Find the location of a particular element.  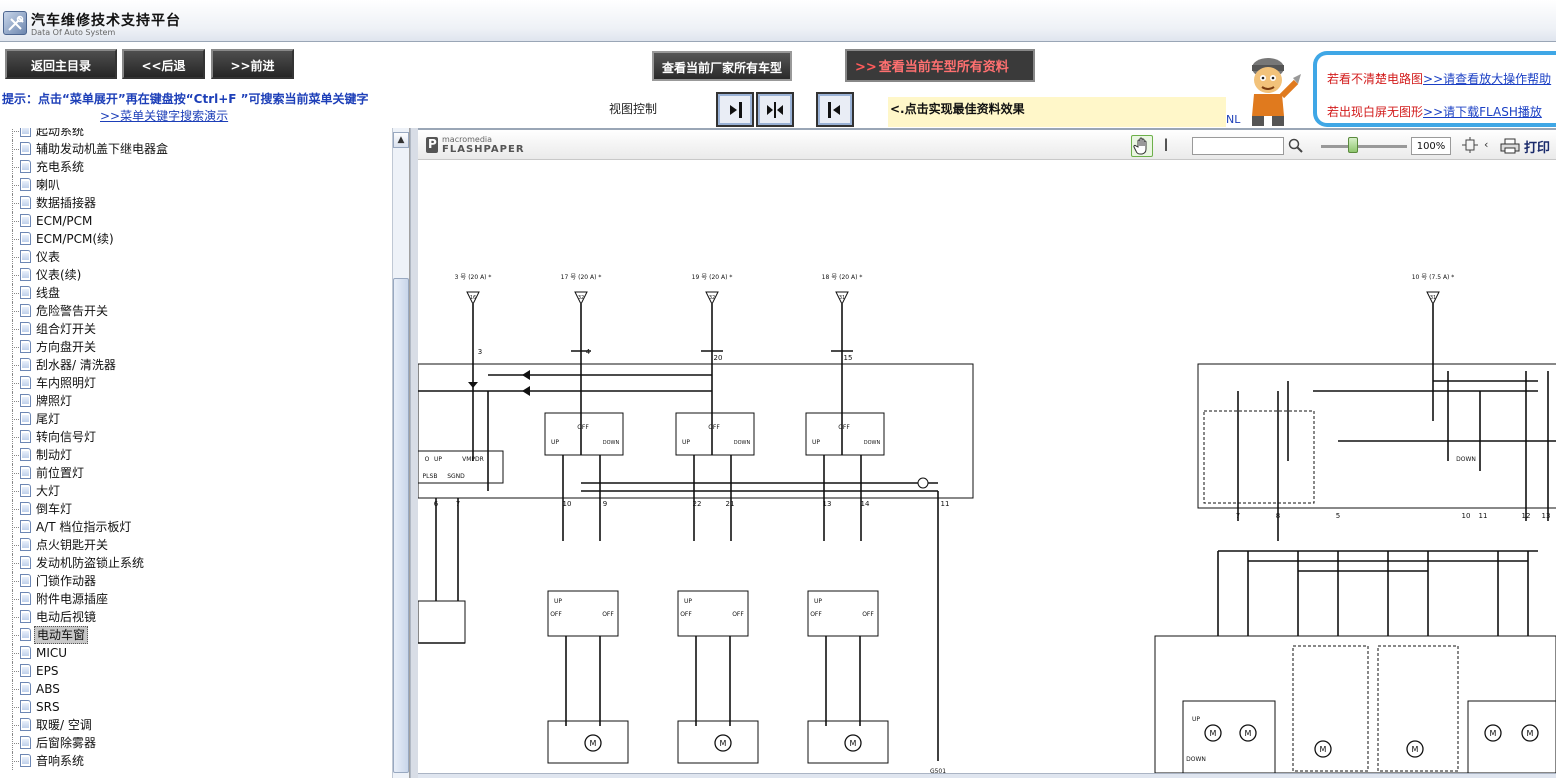

tree-item: 点火钥匙开关 is located at coordinates (196, 545).